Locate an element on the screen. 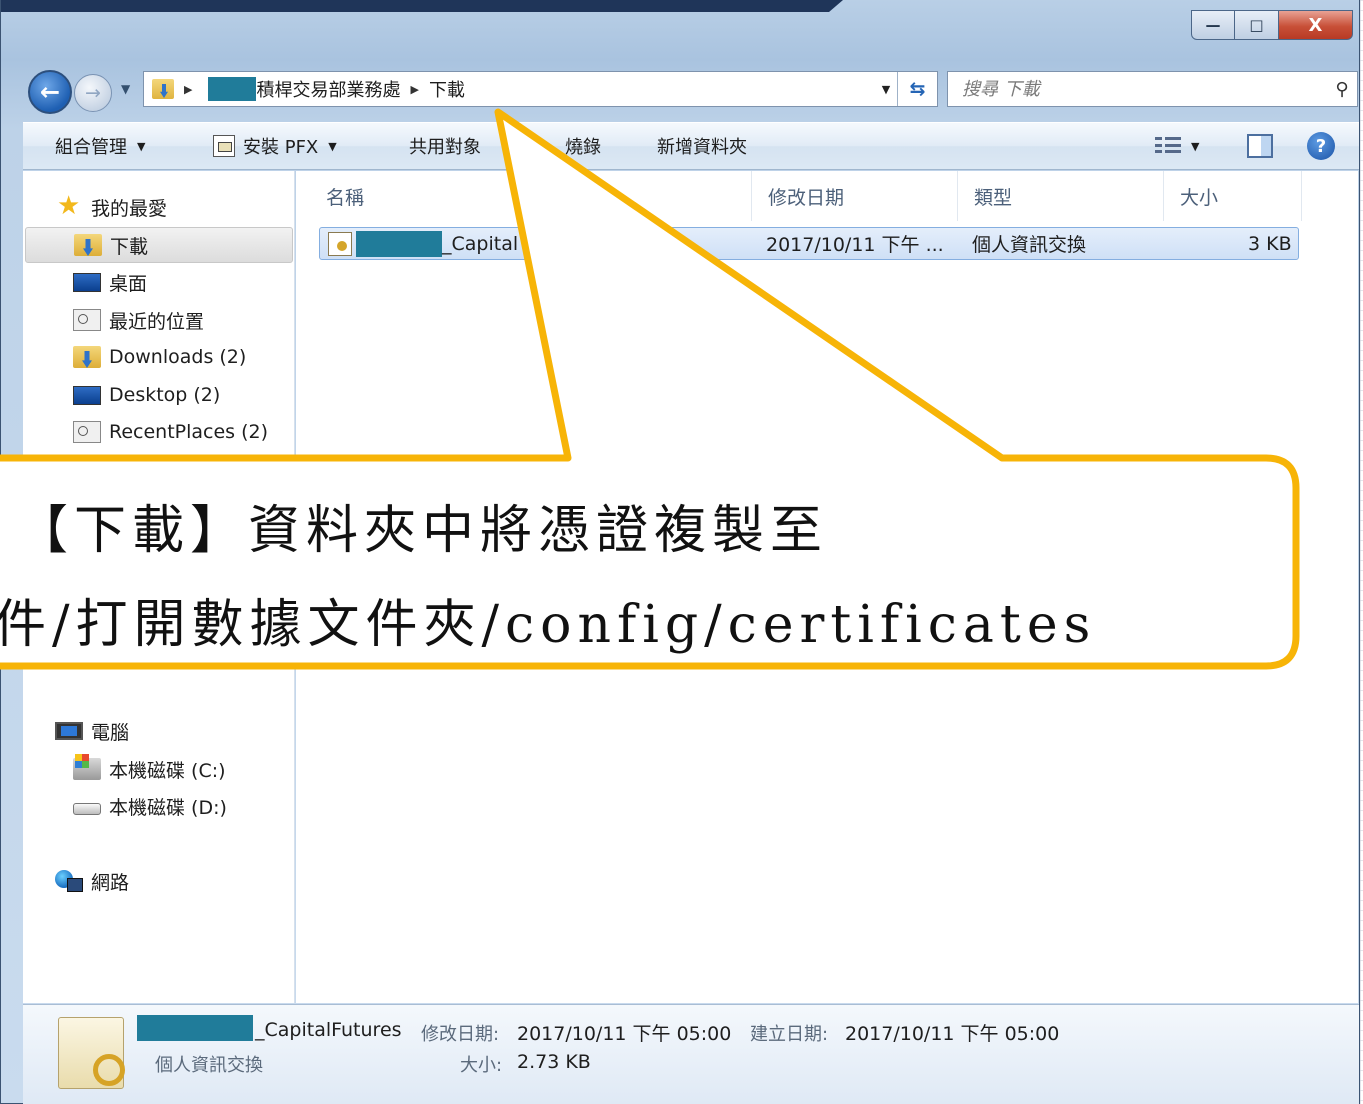 This screenshot has width=1363, height=1104. nav-network: 網路 is located at coordinates (92, 881).